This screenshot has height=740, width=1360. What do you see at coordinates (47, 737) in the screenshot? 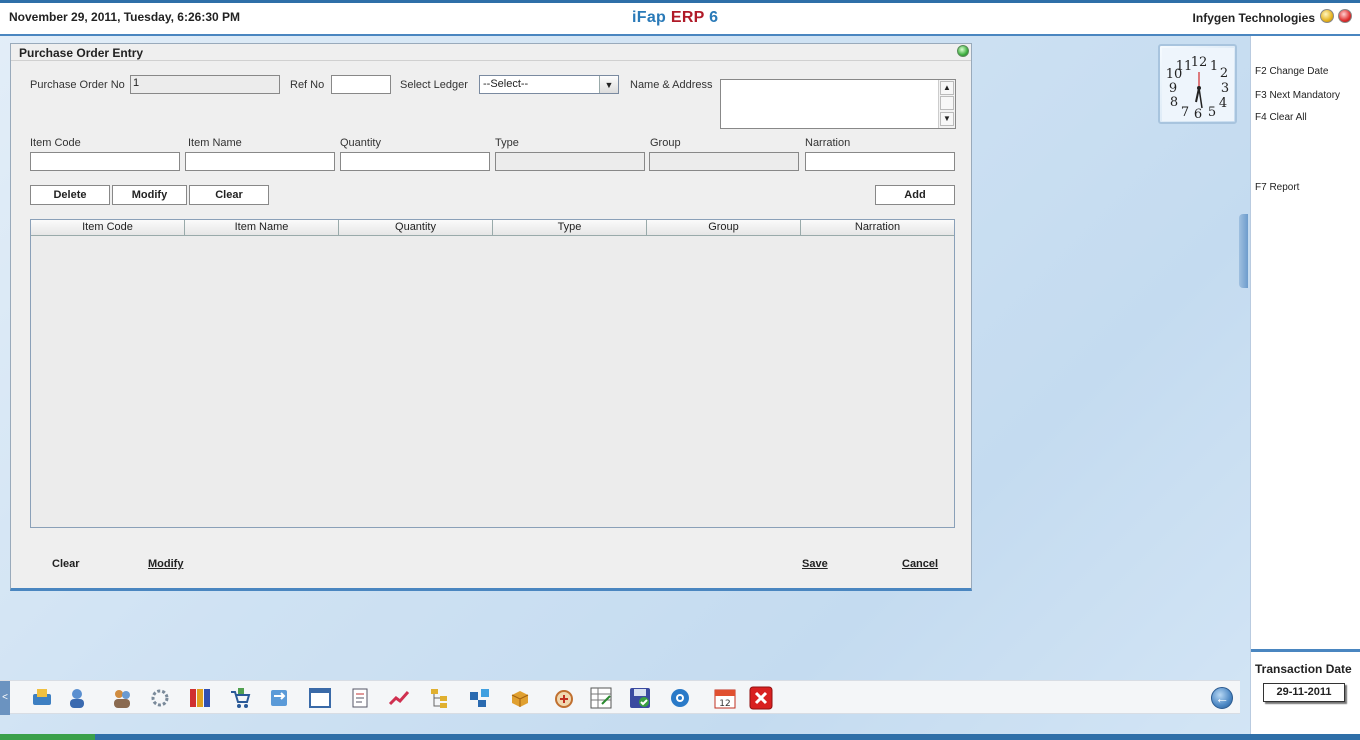
I see `status-progress` at bounding box center [47, 737].